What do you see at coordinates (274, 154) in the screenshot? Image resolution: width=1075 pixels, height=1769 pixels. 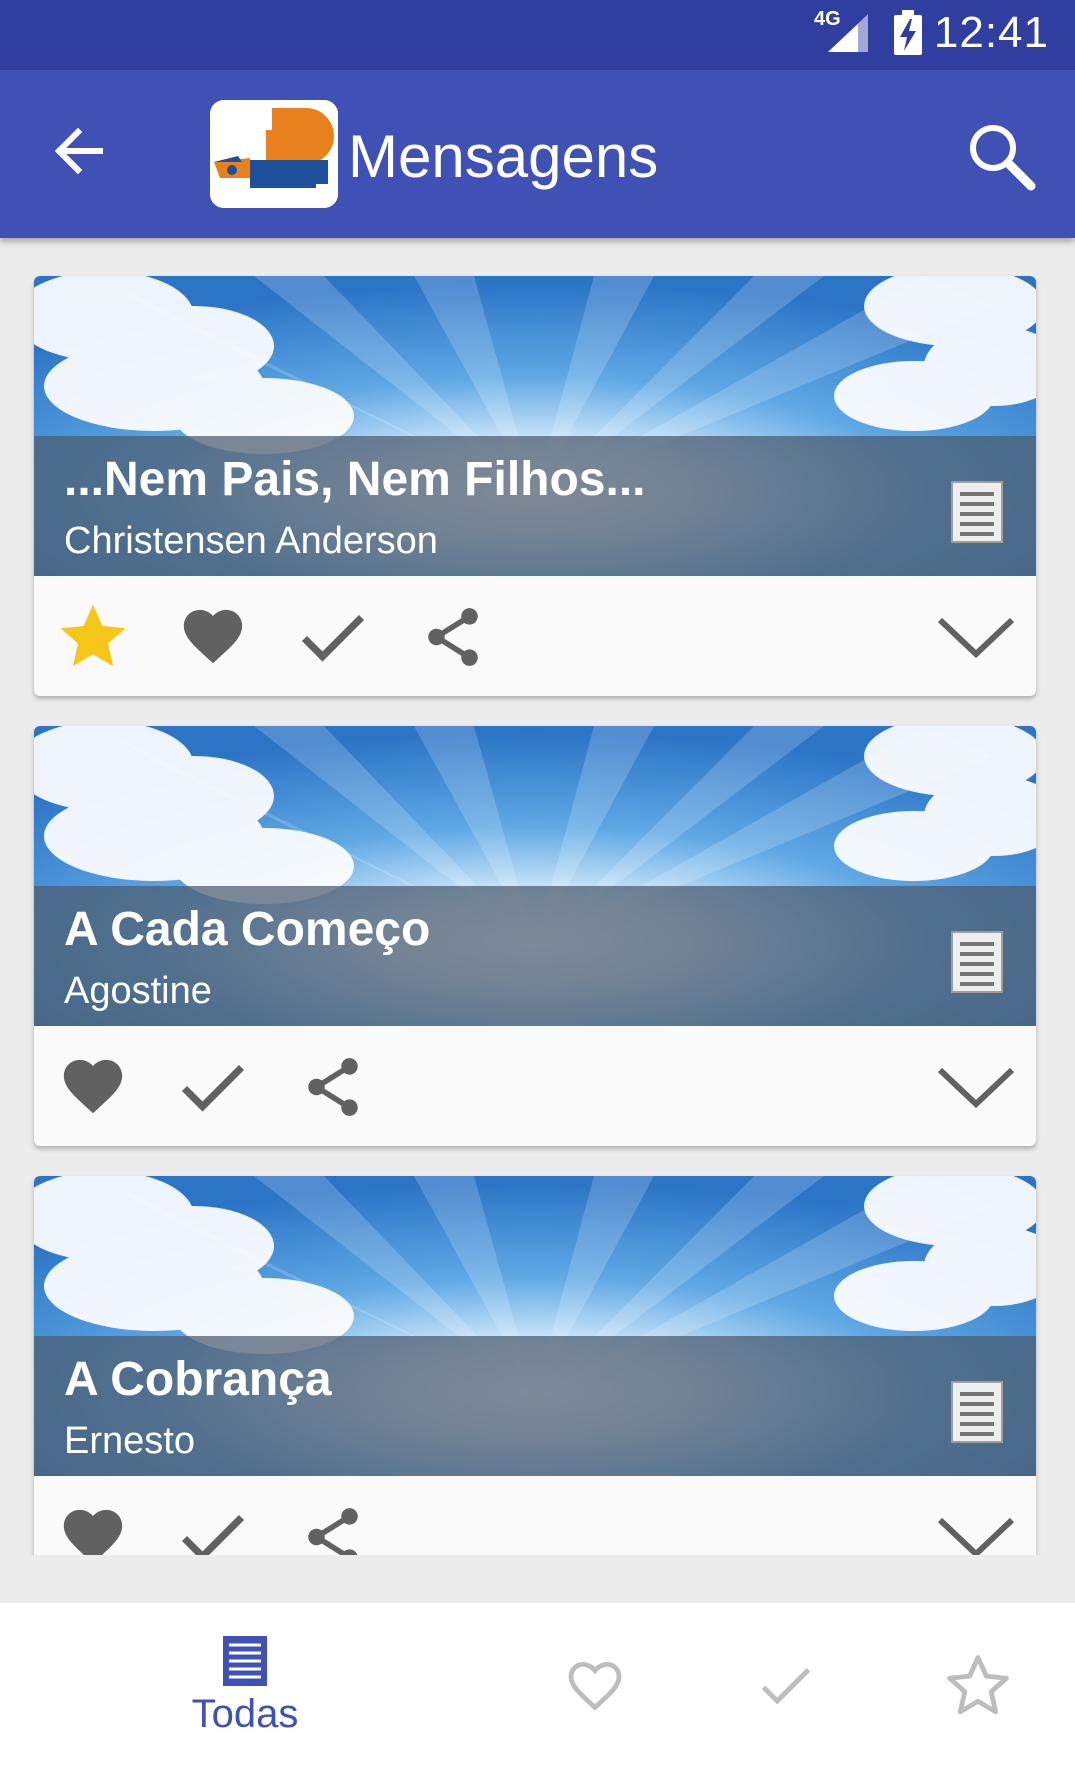 I see `app-logo` at bounding box center [274, 154].